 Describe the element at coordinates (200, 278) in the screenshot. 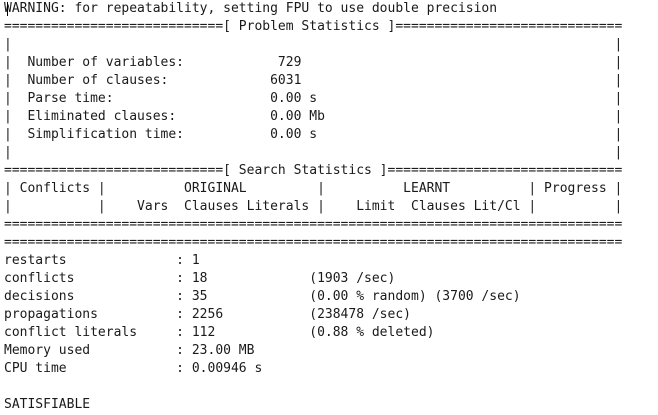

I see `result-conflicts: conflicts : 18 (1903 /sec)` at that location.